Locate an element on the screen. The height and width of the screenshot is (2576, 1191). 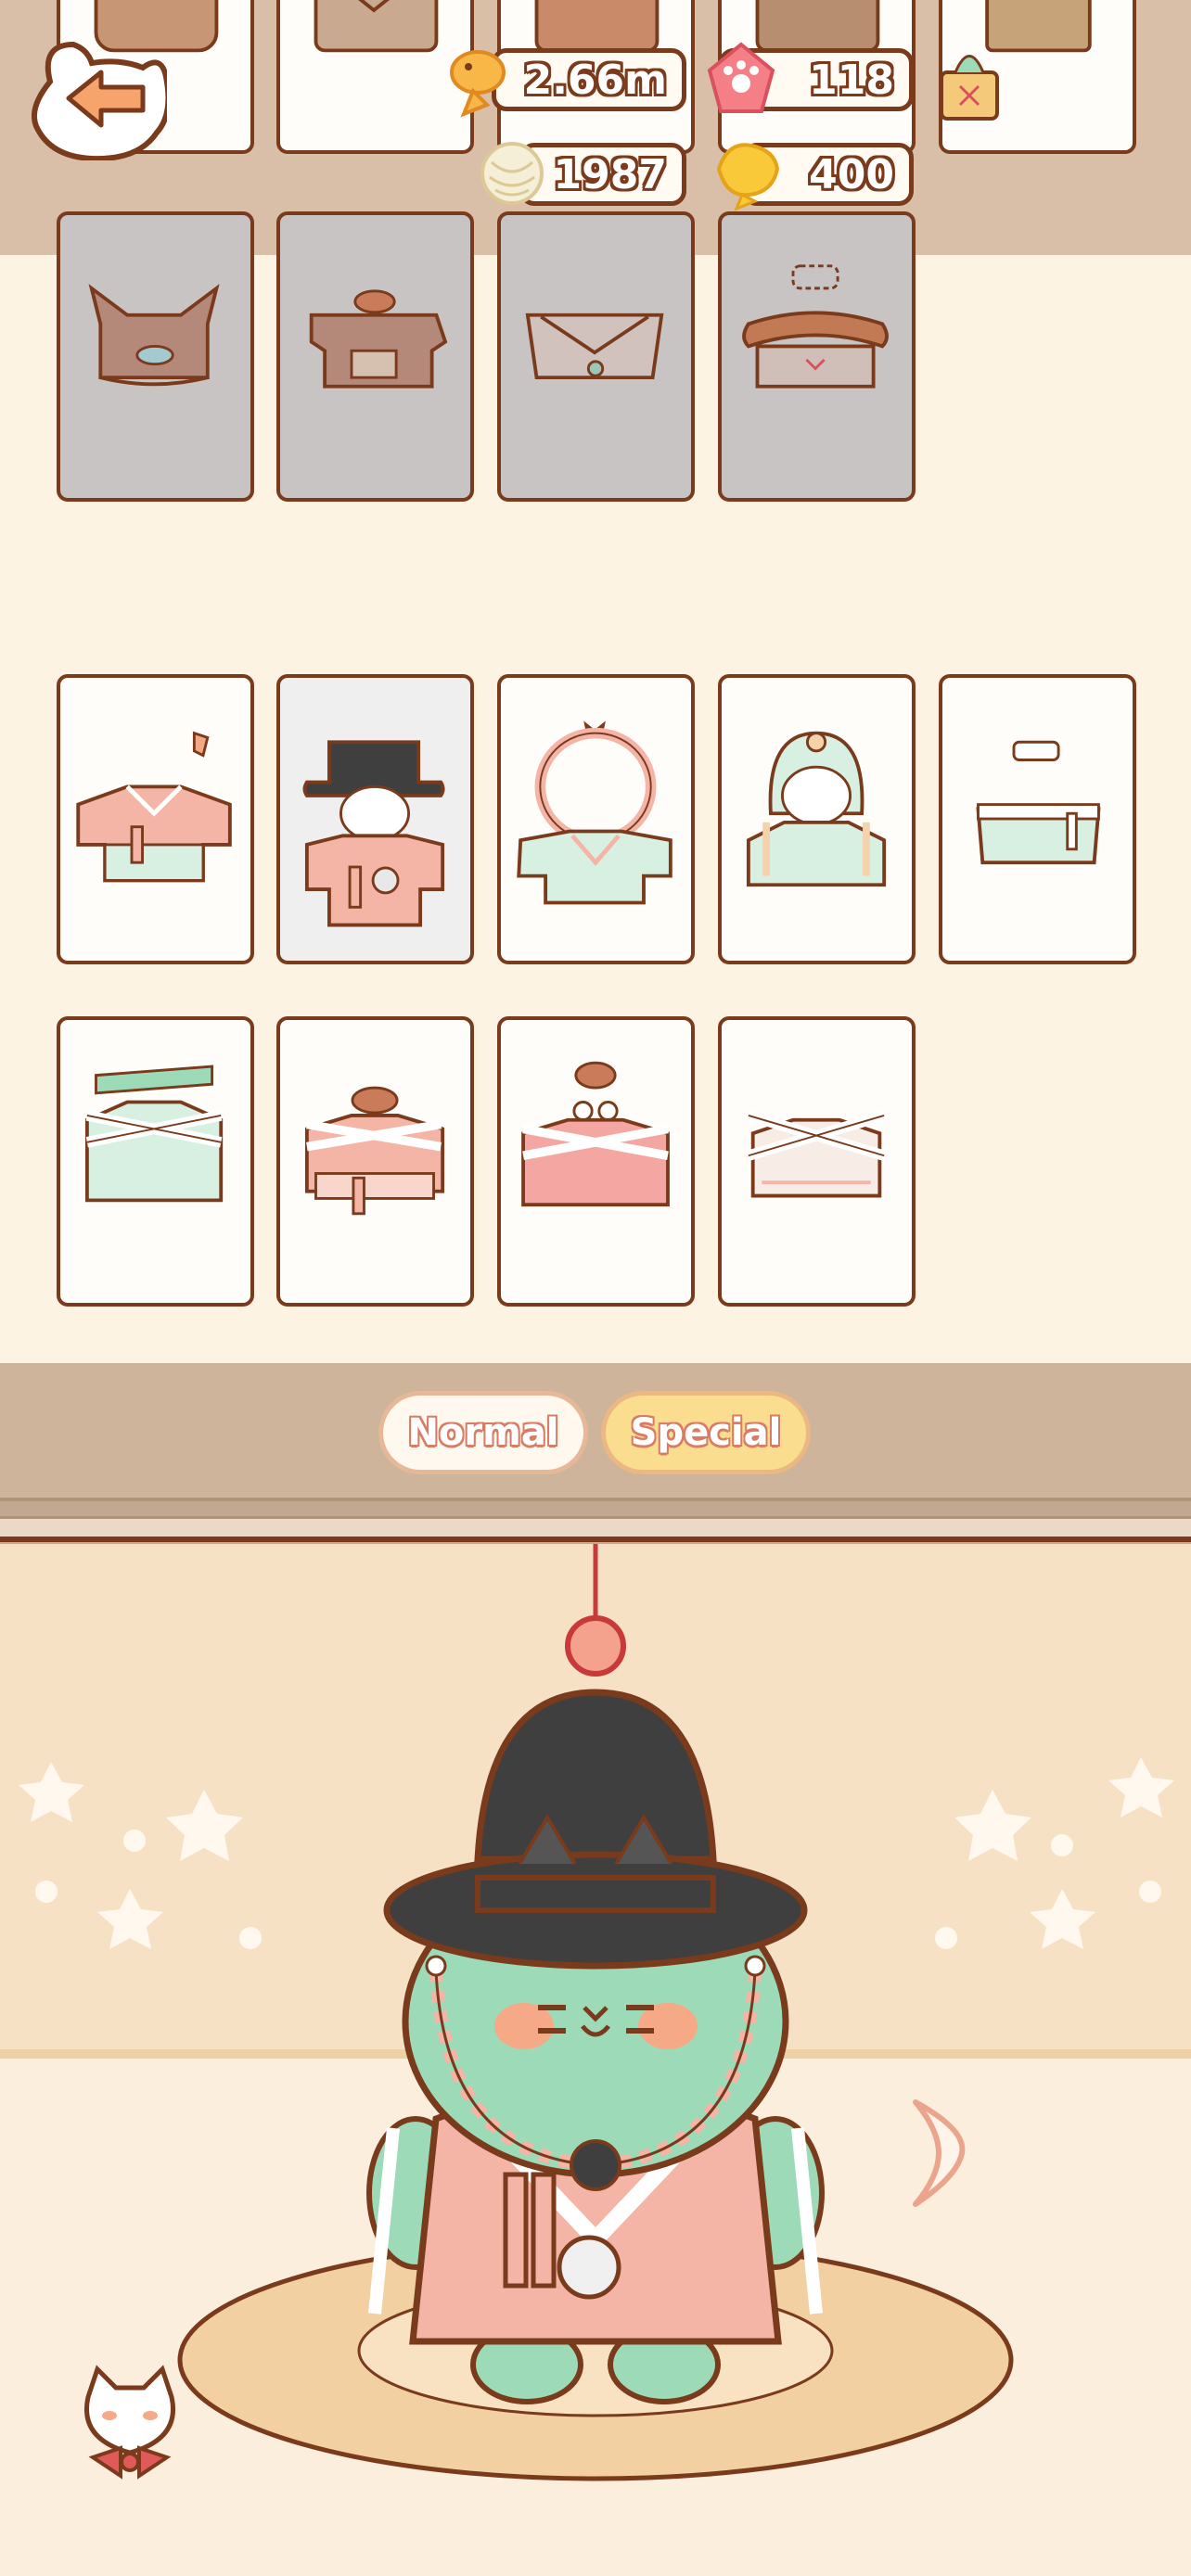
outfit-card-hanbok-crane is located at coordinates (155, 819).